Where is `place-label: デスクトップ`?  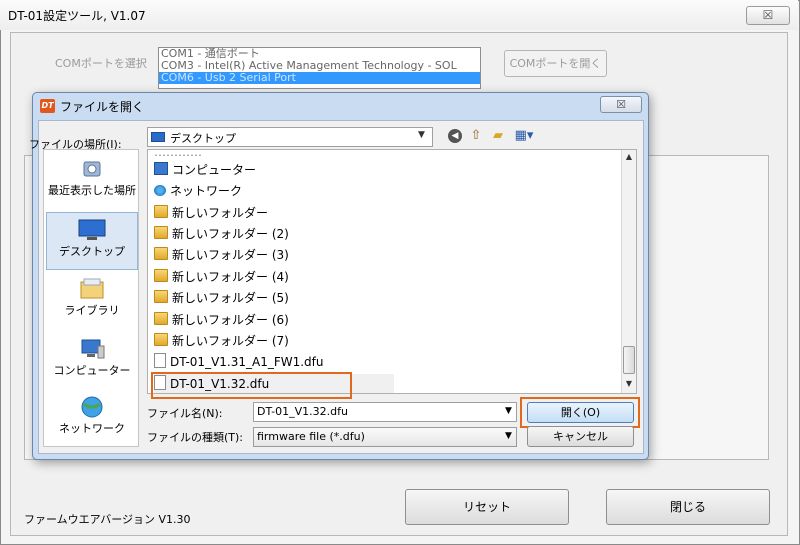
place-label: デスクトップ is located at coordinates (92, 251).